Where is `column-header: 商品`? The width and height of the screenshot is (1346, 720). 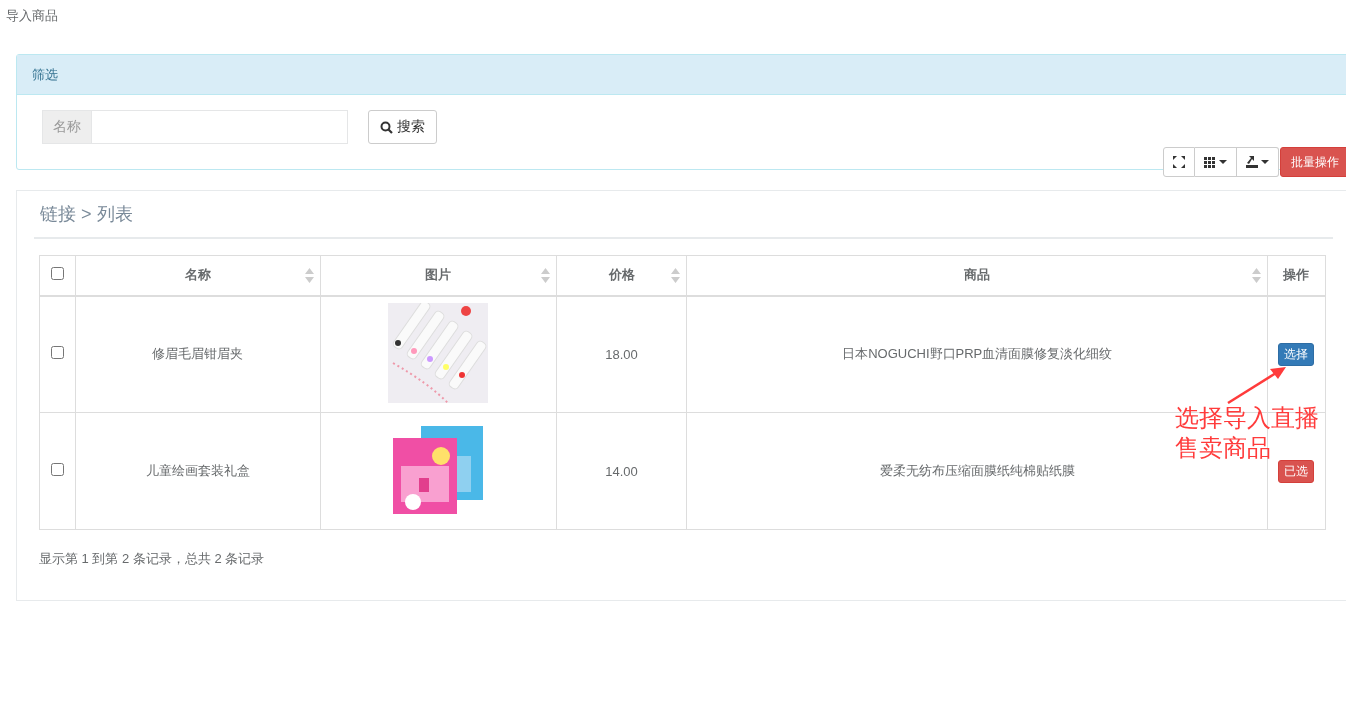 column-header: 商品 is located at coordinates (977, 275).